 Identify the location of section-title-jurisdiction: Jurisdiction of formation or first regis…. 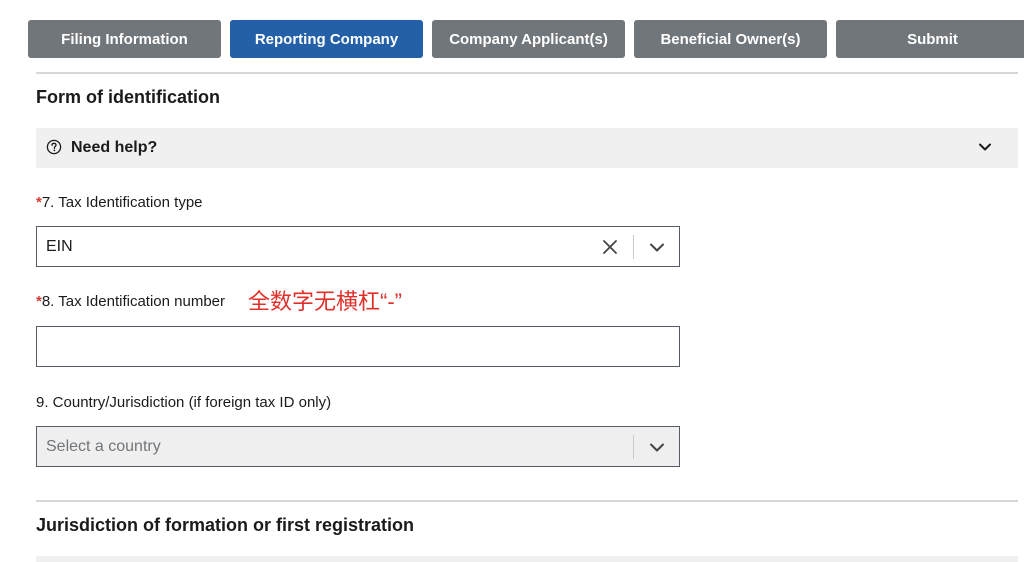
(225, 525).